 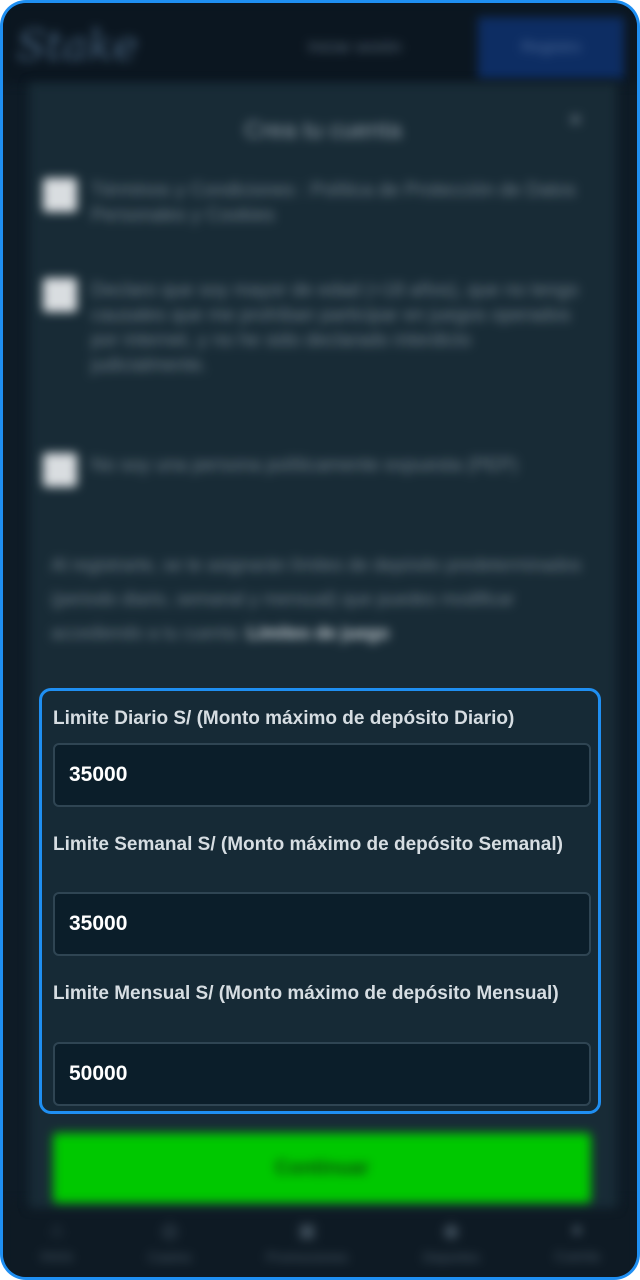 What do you see at coordinates (576, 1241) in the screenshot?
I see `nav-item-cuenta: ● Cuenta` at bounding box center [576, 1241].